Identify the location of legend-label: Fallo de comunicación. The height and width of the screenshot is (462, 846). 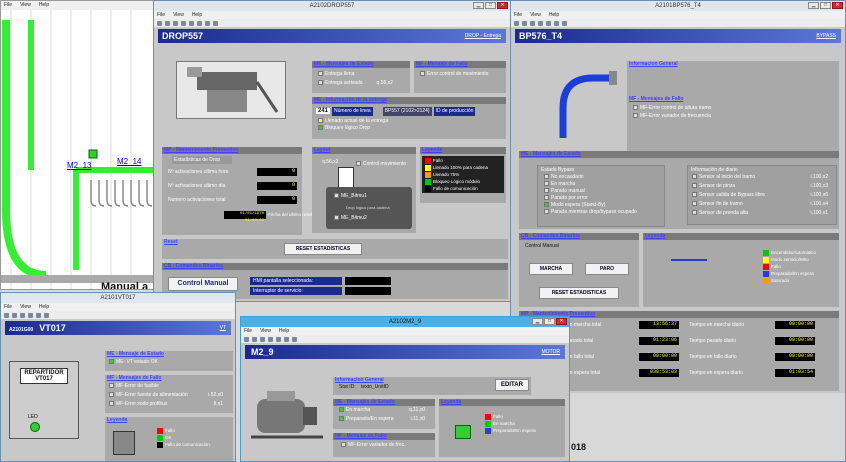
(187, 444).